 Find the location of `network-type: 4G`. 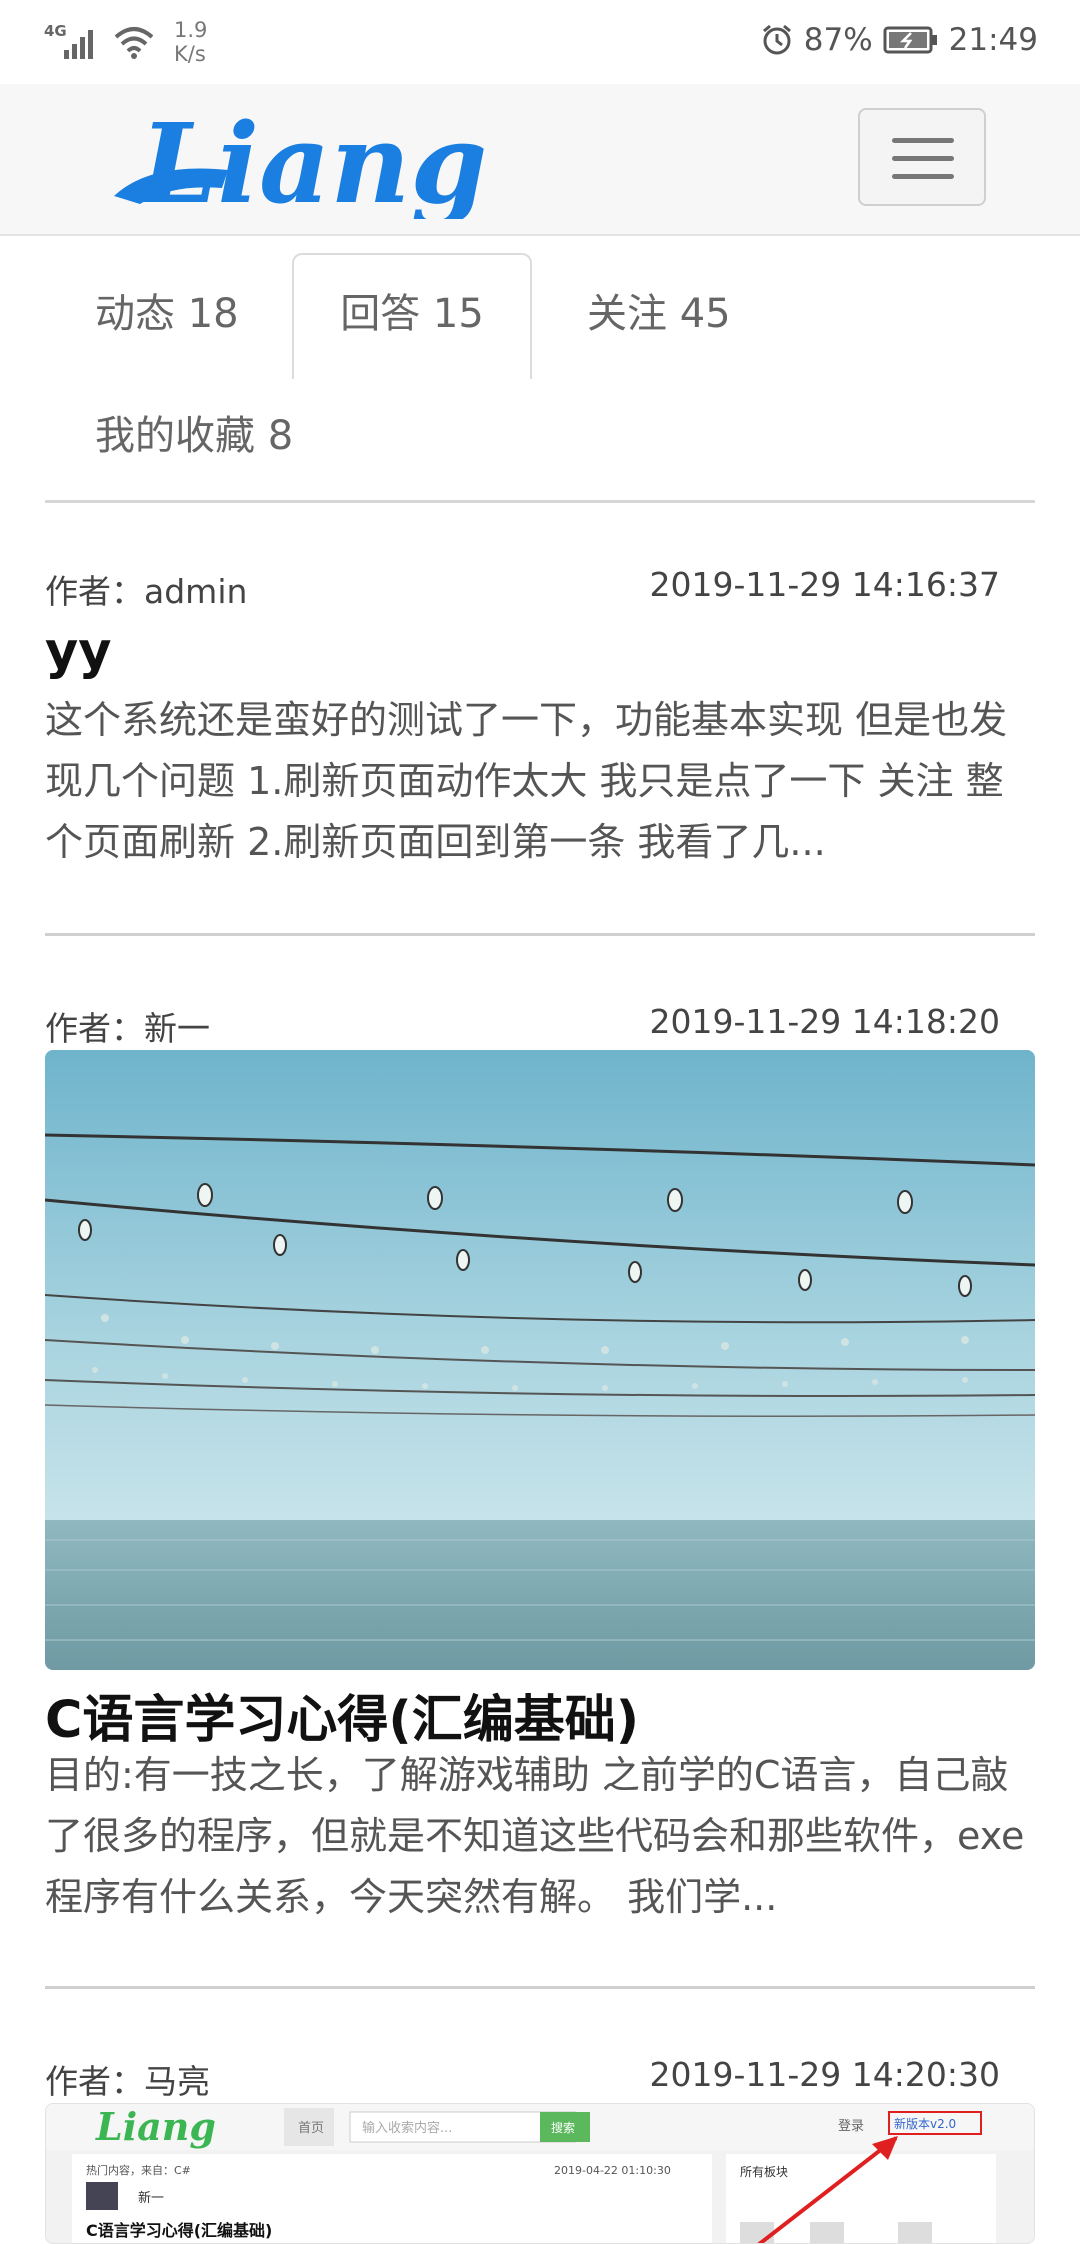

network-type: 4G is located at coordinates (55, 31).